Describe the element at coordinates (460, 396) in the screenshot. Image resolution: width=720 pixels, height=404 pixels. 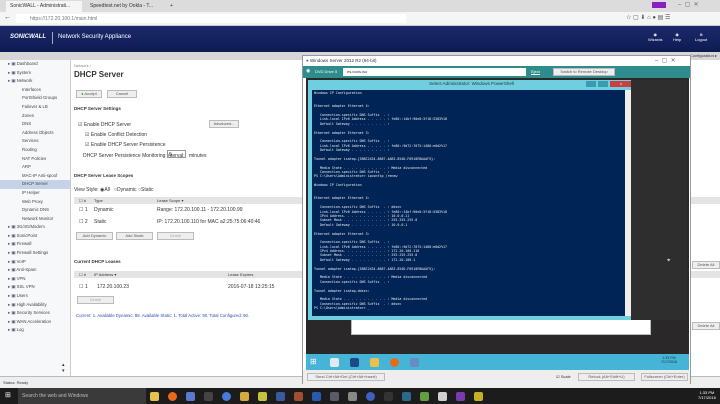
I see `visual-studio-icon` at that location.